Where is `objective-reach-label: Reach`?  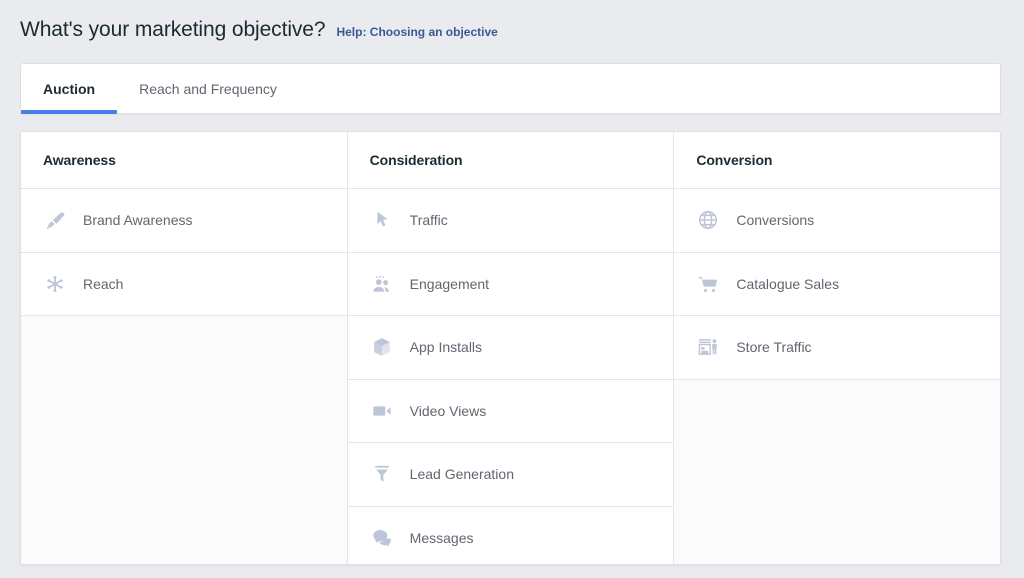 objective-reach-label: Reach is located at coordinates (103, 283).